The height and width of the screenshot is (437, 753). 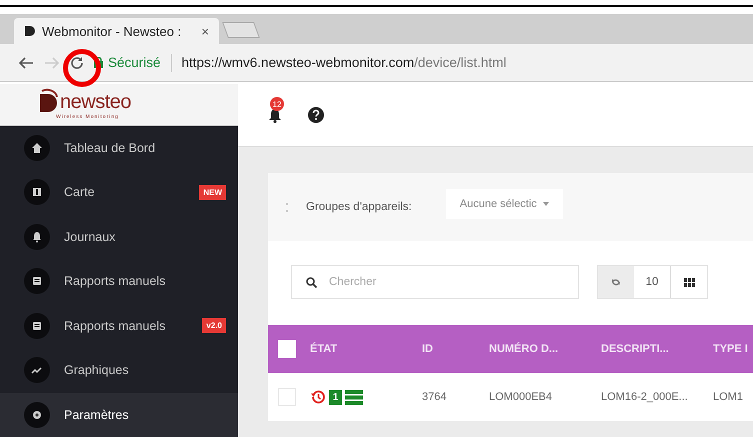 What do you see at coordinates (77, 63) in the screenshot?
I see `reload-icon` at bounding box center [77, 63].